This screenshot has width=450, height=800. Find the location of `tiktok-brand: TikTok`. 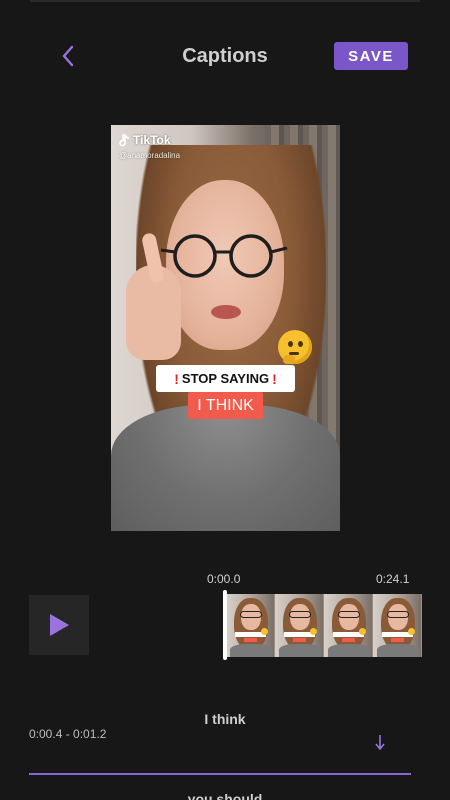

tiktok-brand: TikTok is located at coordinates (152, 140).